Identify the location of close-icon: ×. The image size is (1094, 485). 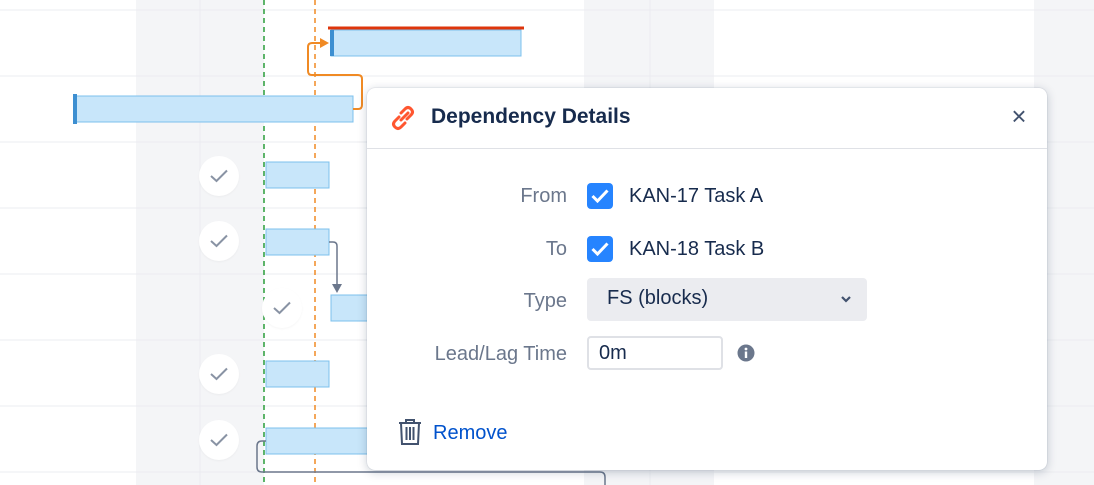
(1019, 116).